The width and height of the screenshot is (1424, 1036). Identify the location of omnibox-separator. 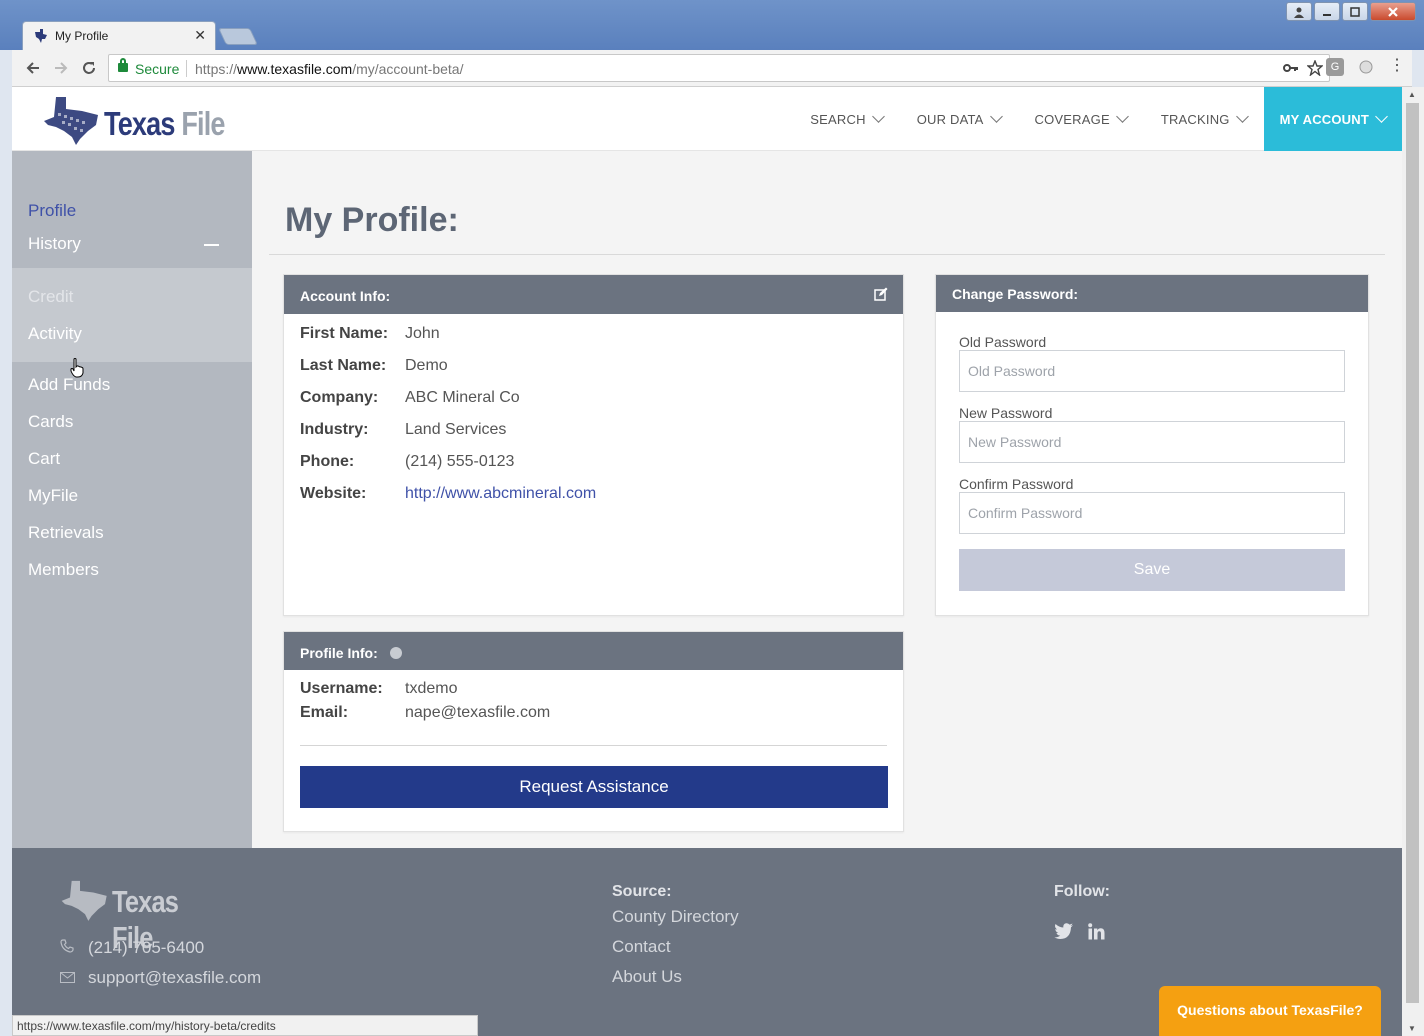
(186, 68).